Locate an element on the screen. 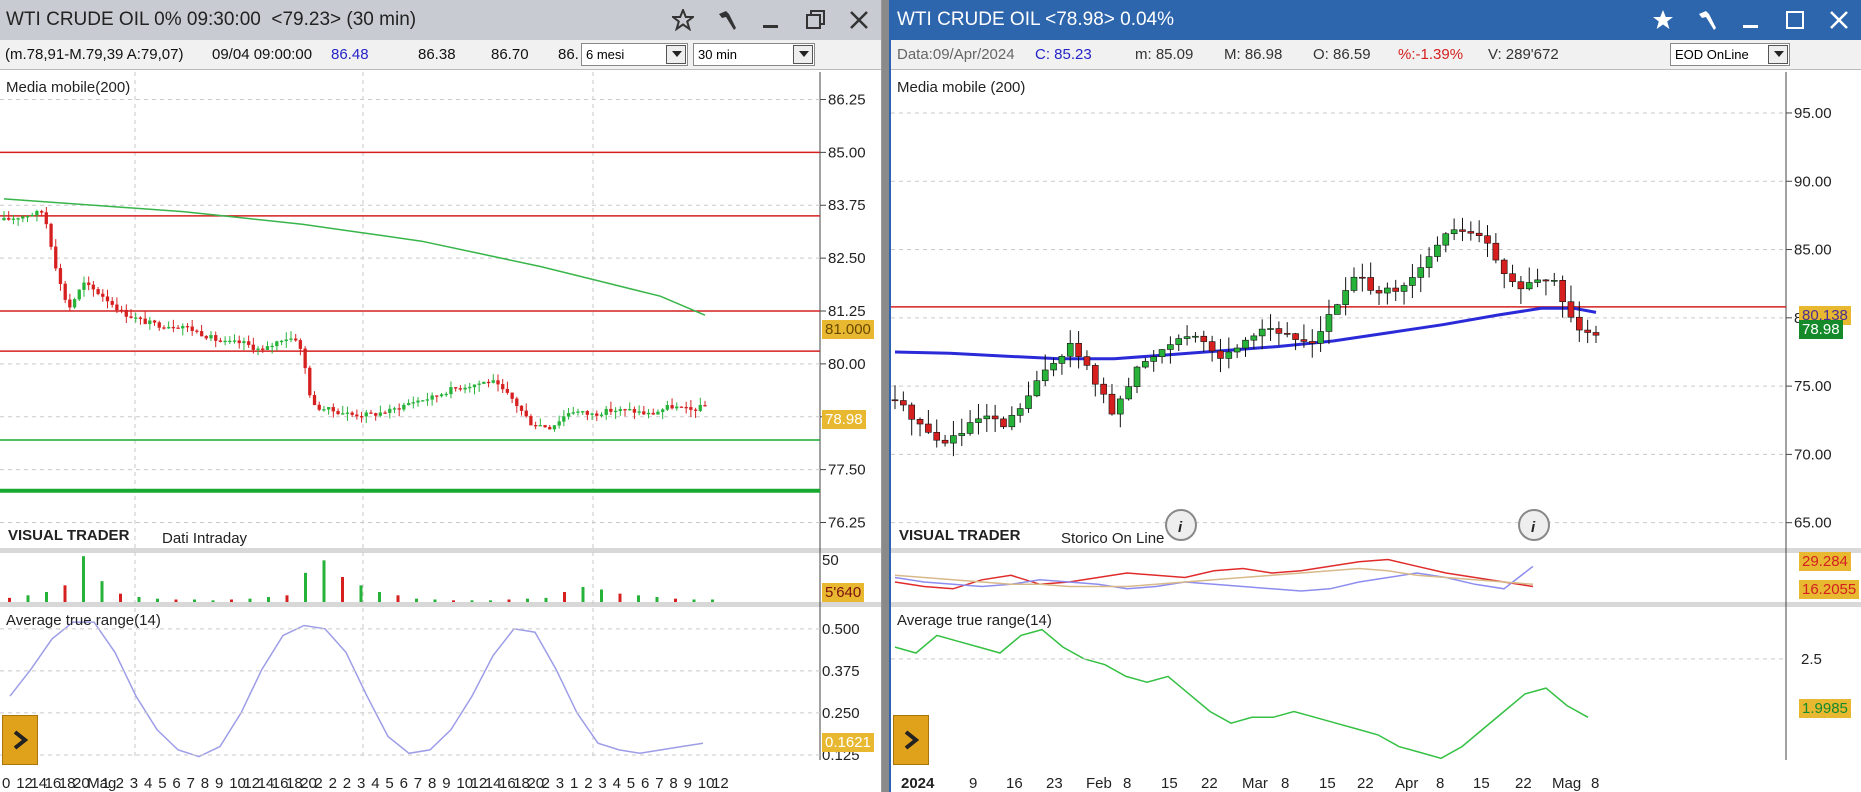 The image size is (1861, 792). x-tick-label: 15 is located at coordinates (1169, 783).